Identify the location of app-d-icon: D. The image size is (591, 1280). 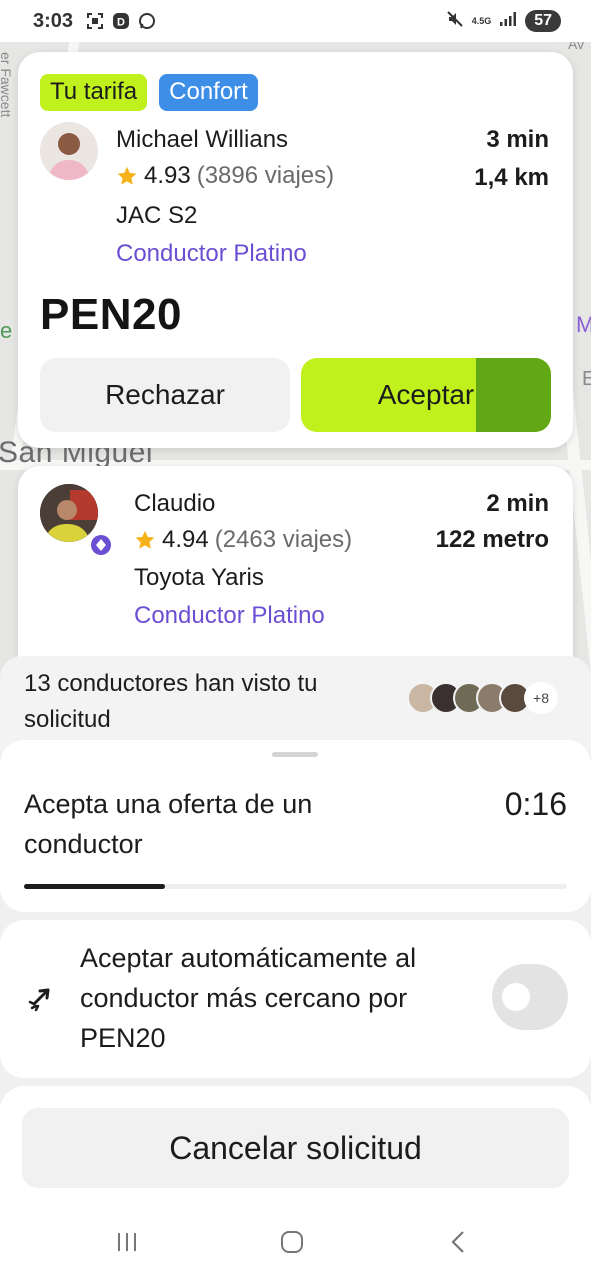
(121, 21).